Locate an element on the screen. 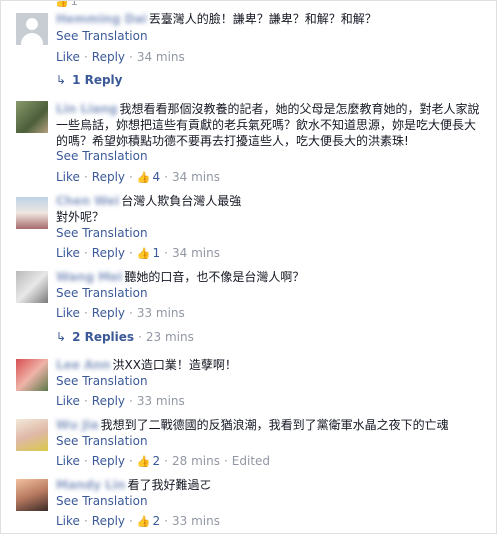  comment-text: 台灣人欺負台灣人最強 is located at coordinates (181, 201).